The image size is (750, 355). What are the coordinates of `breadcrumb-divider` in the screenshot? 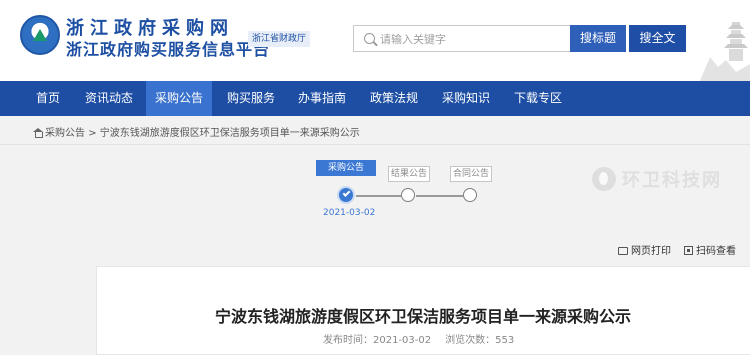 It's located at (375, 144).